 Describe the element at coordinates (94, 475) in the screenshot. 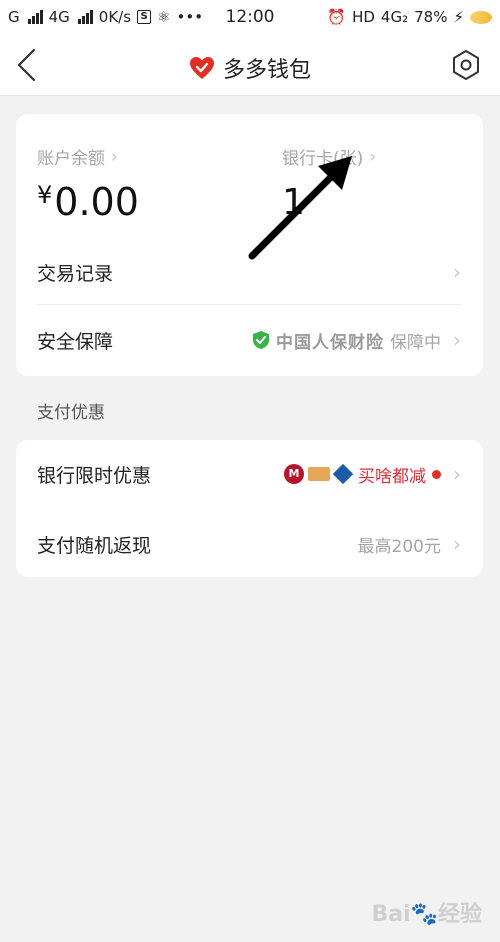

I see `bank-offer-label: 银行限时优惠` at that location.